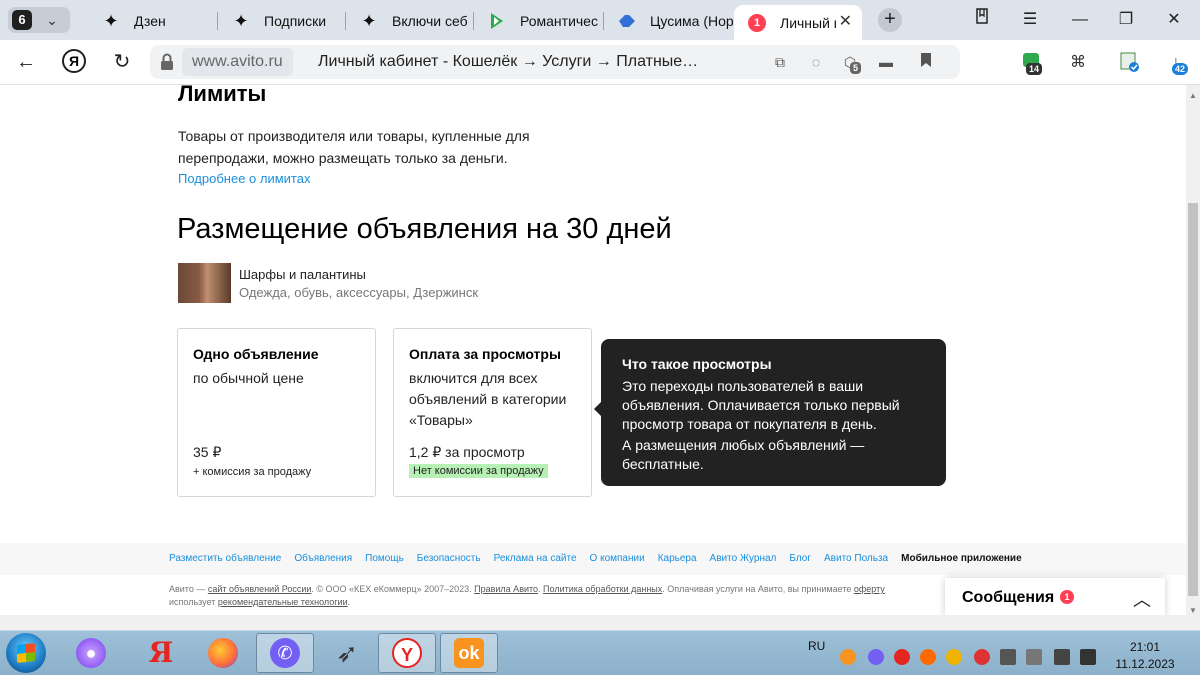 This screenshot has height=675, width=1200. What do you see at coordinates (593, 622) in the screenshot?
I see `horizontal-scrollbar` at bounding box center [593, 622].